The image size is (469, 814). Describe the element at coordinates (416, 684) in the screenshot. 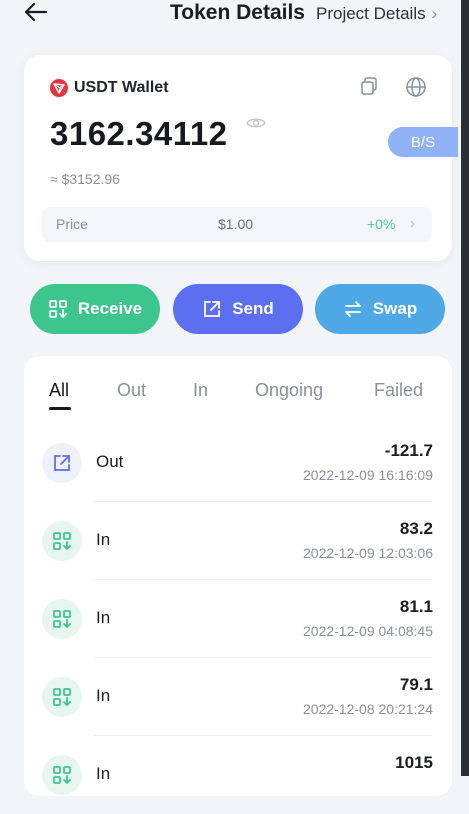

I see `transaction-amount: 79.1` at that location.